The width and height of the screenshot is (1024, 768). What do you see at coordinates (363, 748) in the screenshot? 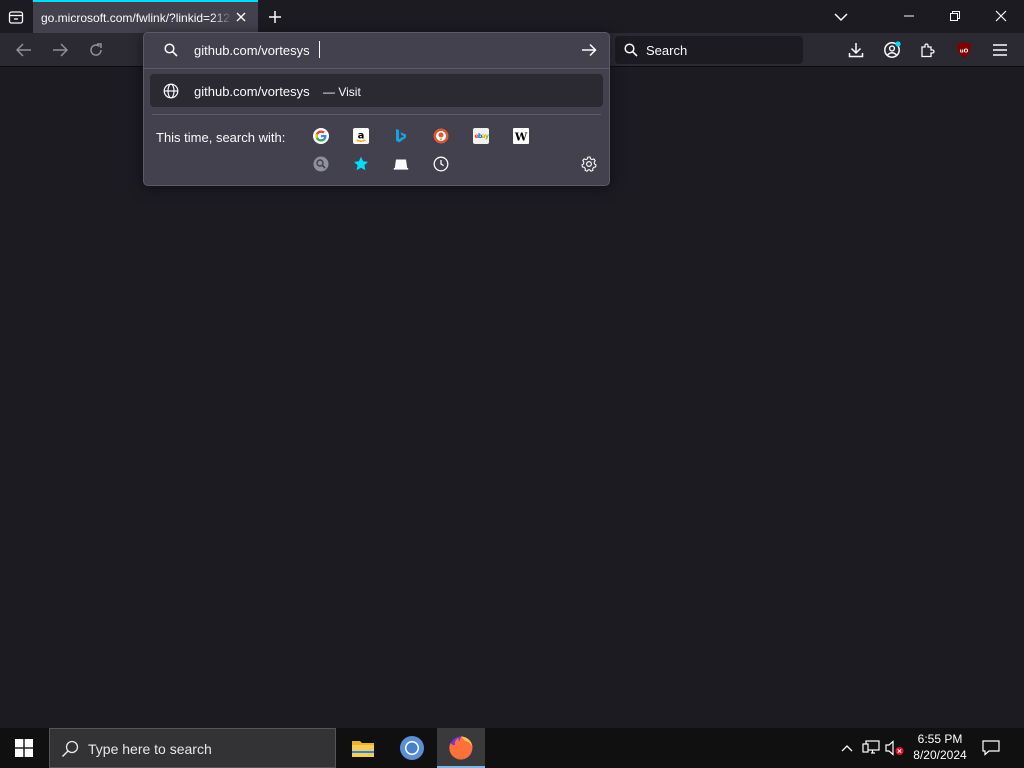
I see `file-explorer-icon` at bounding box center [363, 748].